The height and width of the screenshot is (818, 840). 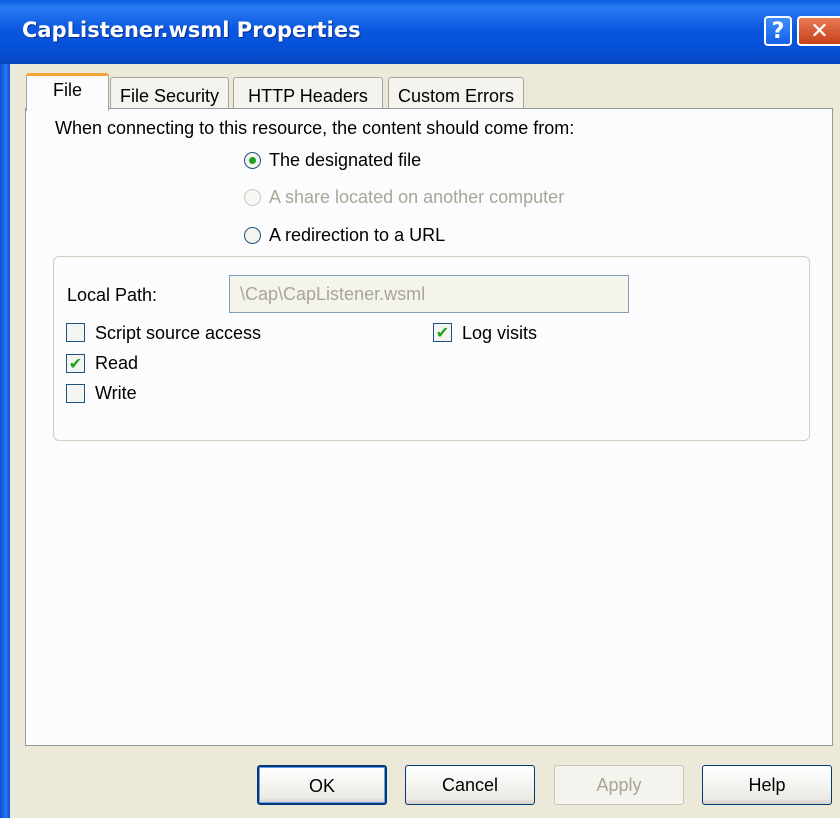 What do you see at coordinates (767, 785) in the screenshot?
I see `help-button: Help` at bounding box center [767, 785].